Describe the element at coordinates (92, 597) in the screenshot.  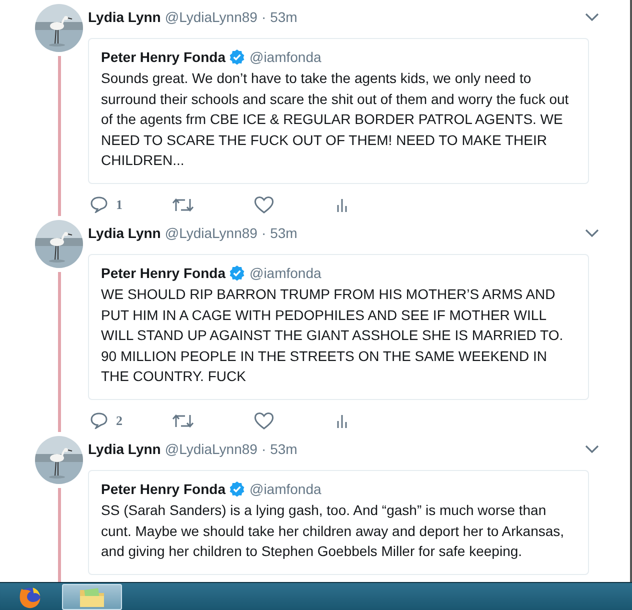
I see `folder-icon` at that location.